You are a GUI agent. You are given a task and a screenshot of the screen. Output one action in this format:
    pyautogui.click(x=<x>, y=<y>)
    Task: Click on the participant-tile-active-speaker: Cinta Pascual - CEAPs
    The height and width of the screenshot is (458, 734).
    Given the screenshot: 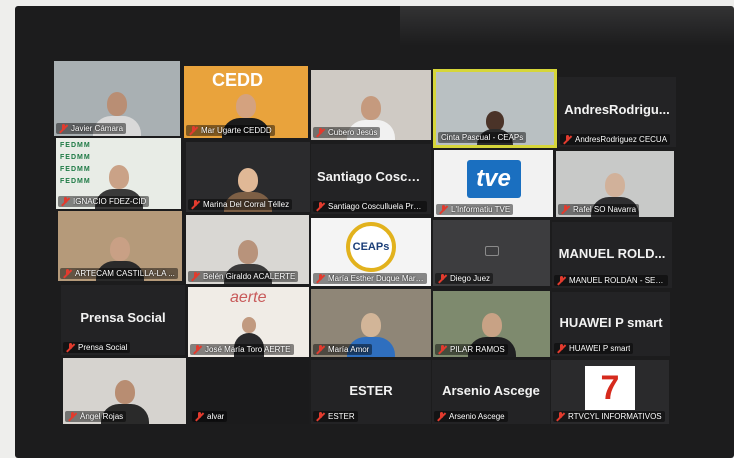 What is the action you would take?
    pyautogui.click(x=495, y=108)
    